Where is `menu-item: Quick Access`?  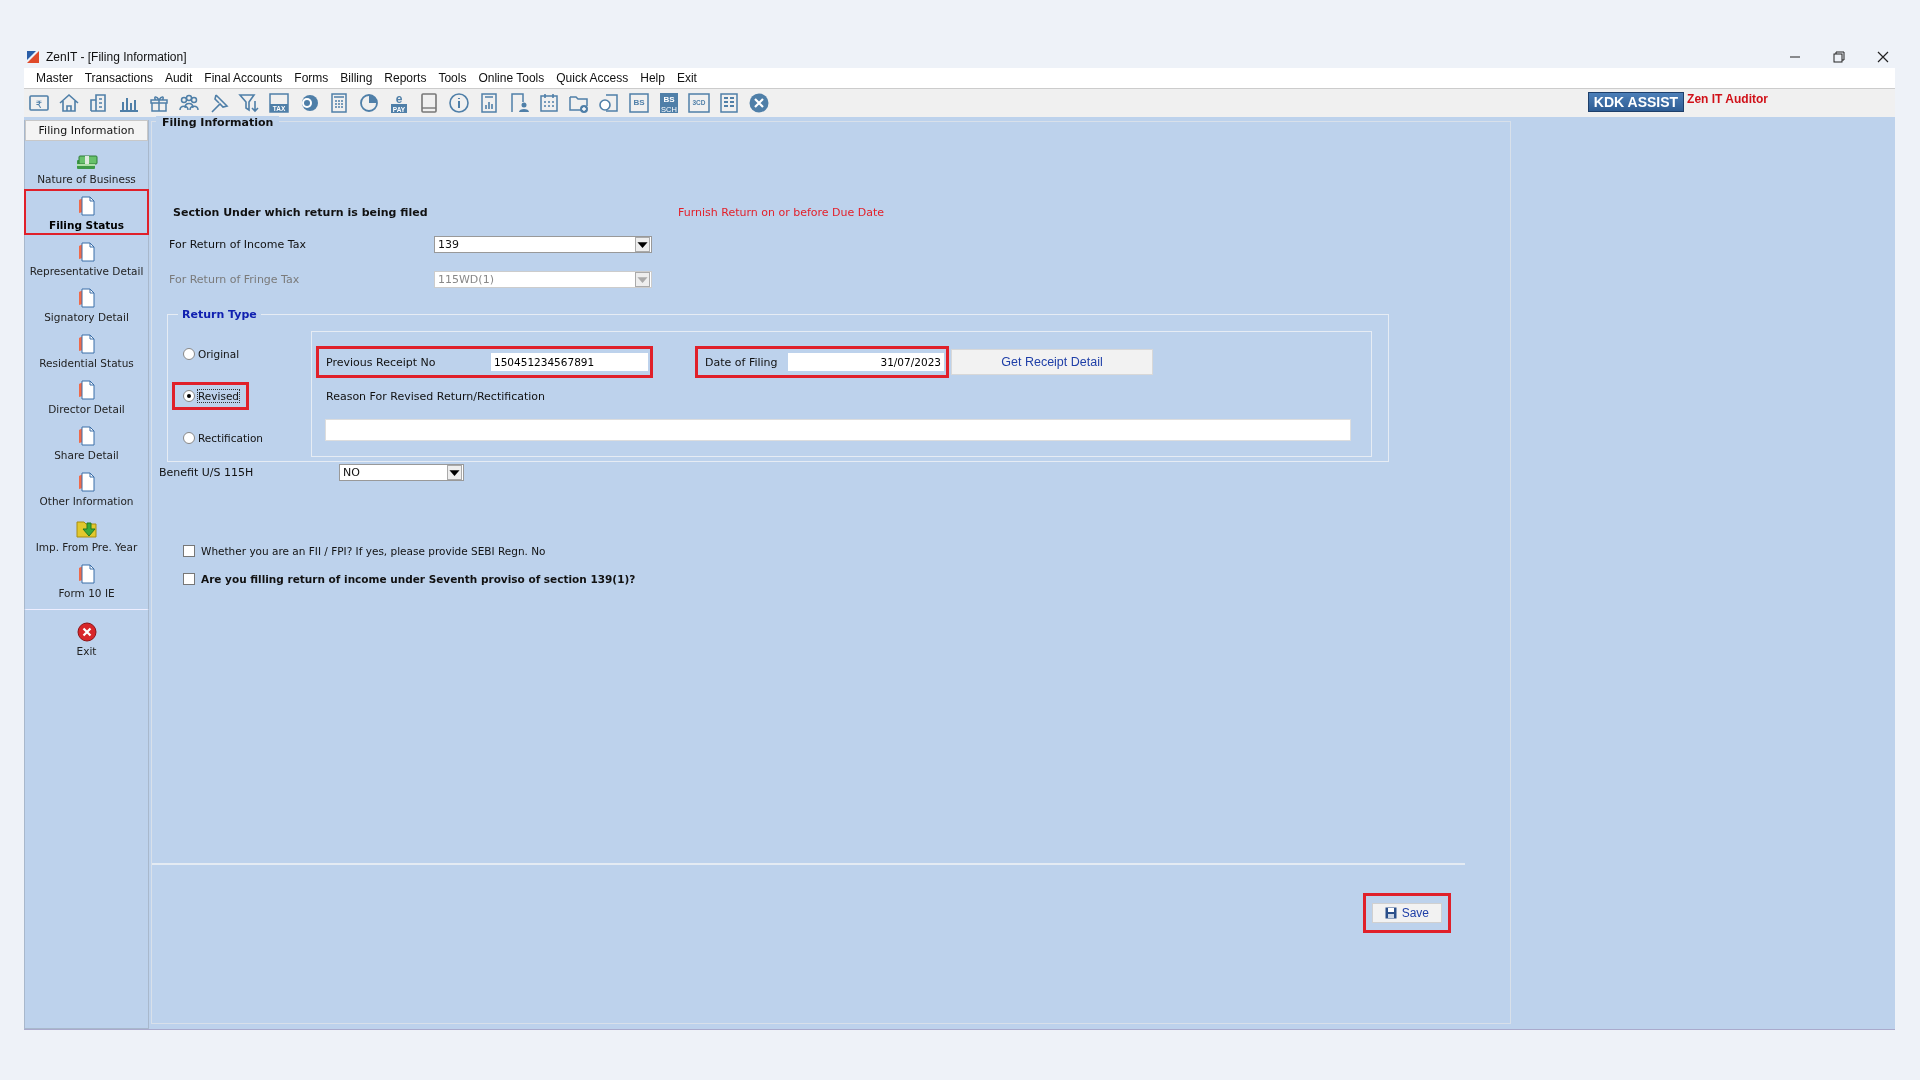
menu-item: Quick Access is located at coordinates (592, 78).